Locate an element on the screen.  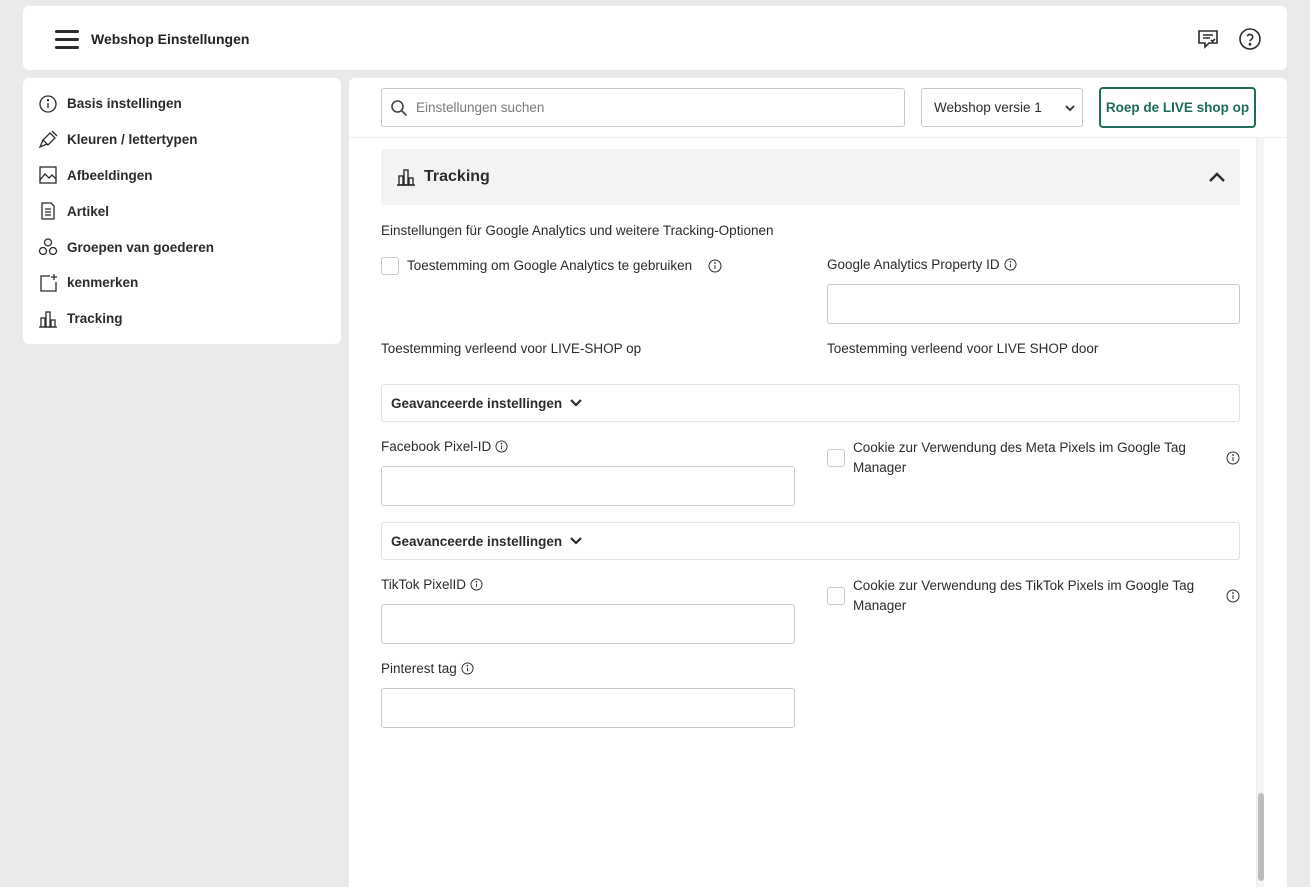
meta-cookie-checkbox is located at coordinates (836, 458).